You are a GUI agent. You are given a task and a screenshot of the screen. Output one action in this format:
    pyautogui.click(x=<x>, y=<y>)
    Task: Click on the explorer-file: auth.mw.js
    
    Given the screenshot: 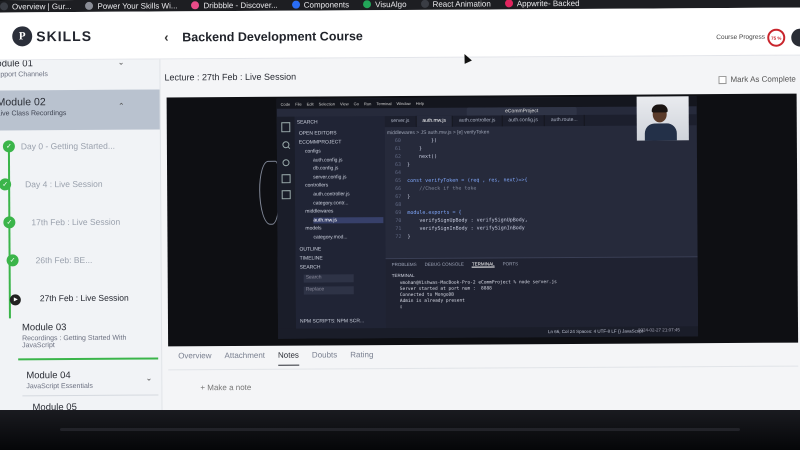 What is the action you would take?
    pyautogui.click(x=348, y=220)
    